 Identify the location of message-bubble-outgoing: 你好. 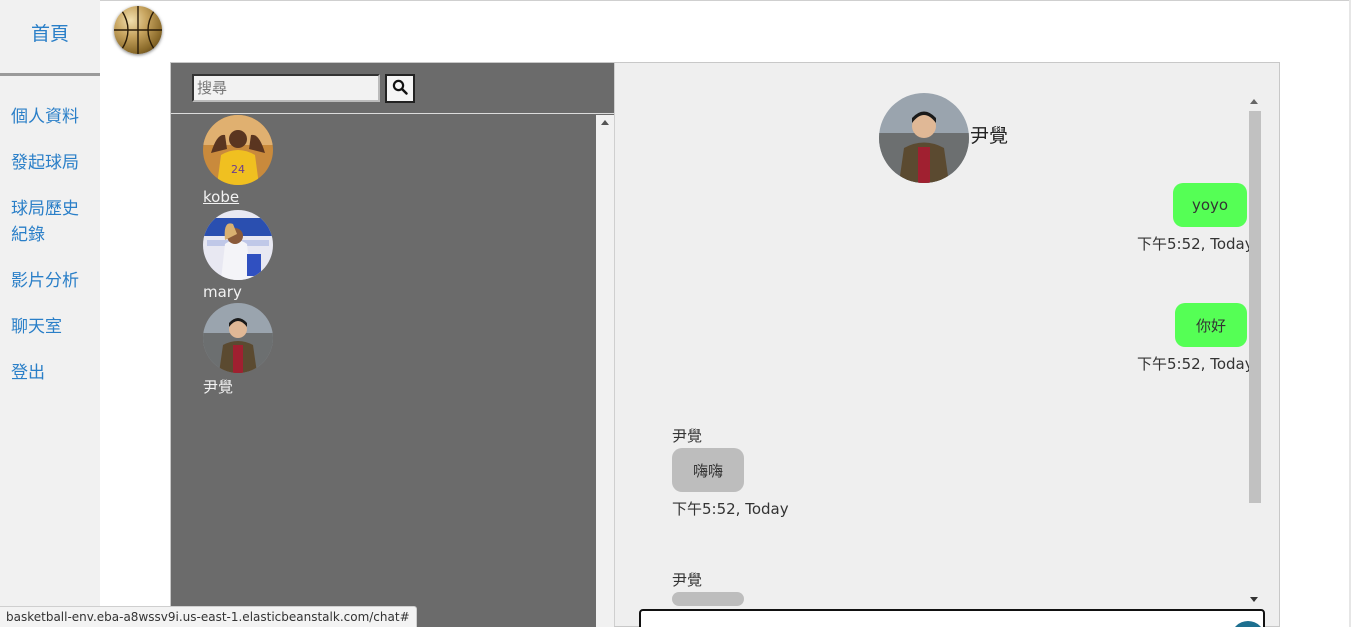
(1211, 325).